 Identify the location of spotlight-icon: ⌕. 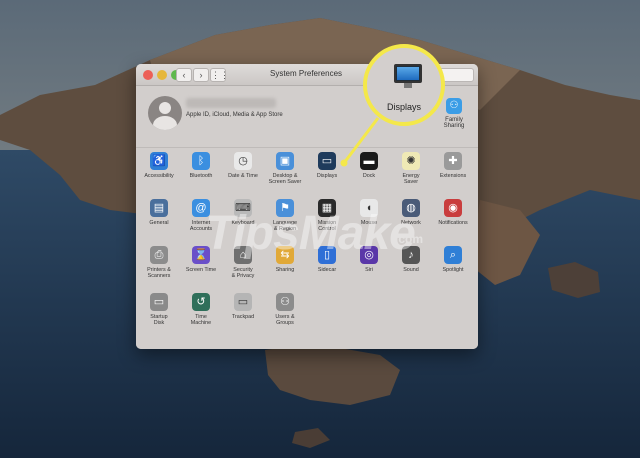
(453, 255).